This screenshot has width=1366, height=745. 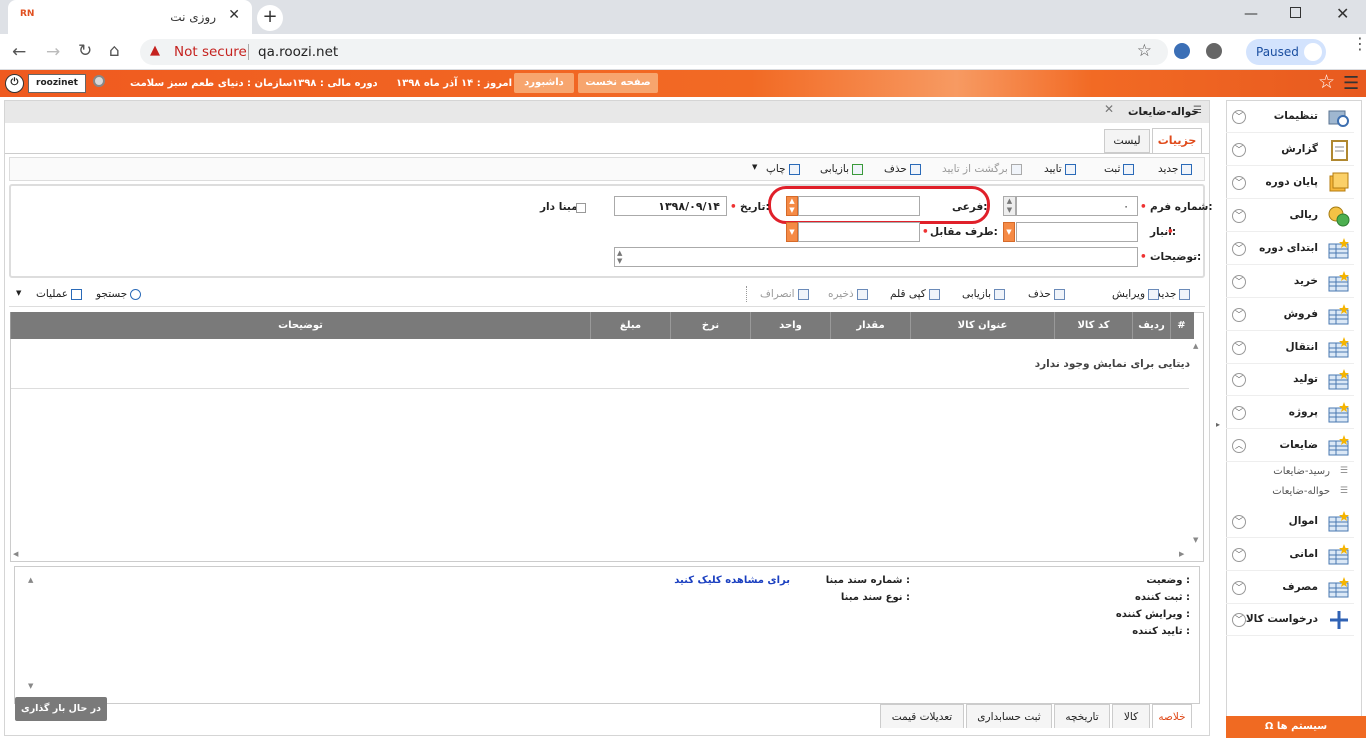 I want to click on grid-hscrollbar: ◀ ▶, so click(x=600, y=554).